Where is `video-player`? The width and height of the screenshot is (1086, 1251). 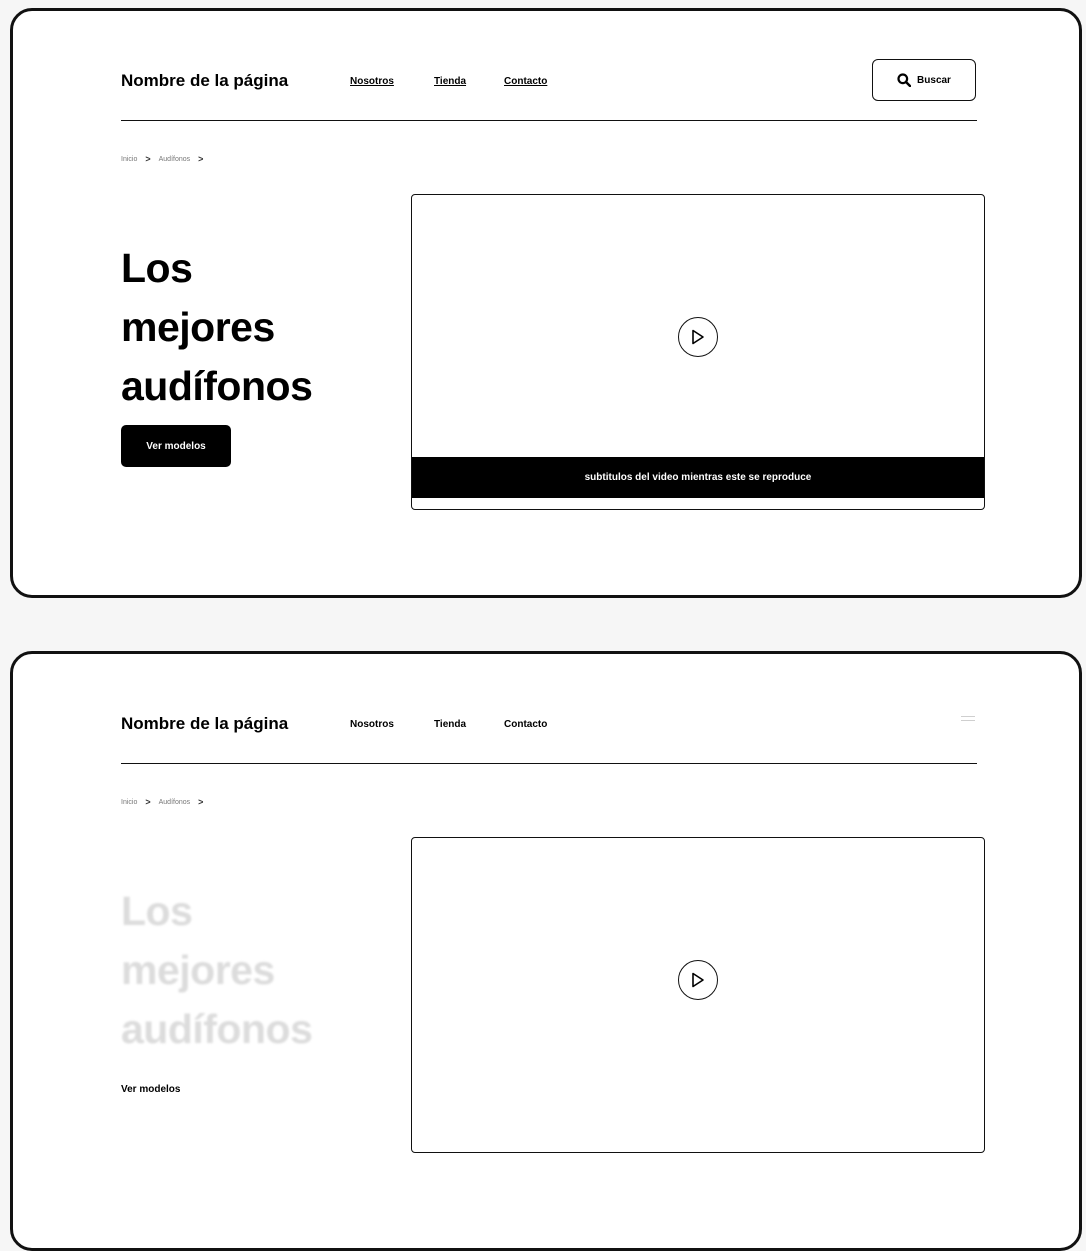 video-player is located at coordinates (698, 995).